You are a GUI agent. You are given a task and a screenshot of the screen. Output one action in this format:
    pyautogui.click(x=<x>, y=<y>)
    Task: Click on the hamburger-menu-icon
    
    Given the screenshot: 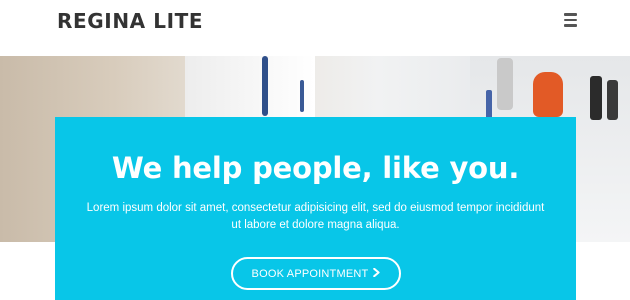 What is the action you would take?
    pyautogui.click(x=570, y=20)
    